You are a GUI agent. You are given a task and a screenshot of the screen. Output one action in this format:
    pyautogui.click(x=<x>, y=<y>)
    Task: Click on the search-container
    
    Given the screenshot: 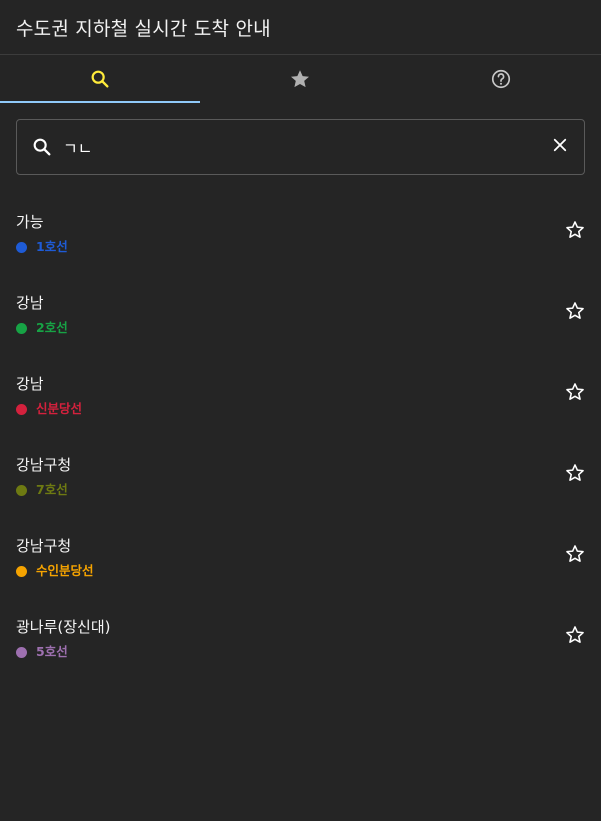 What is the action you would take?
    pyautogui.click(x=300, y=139)
    